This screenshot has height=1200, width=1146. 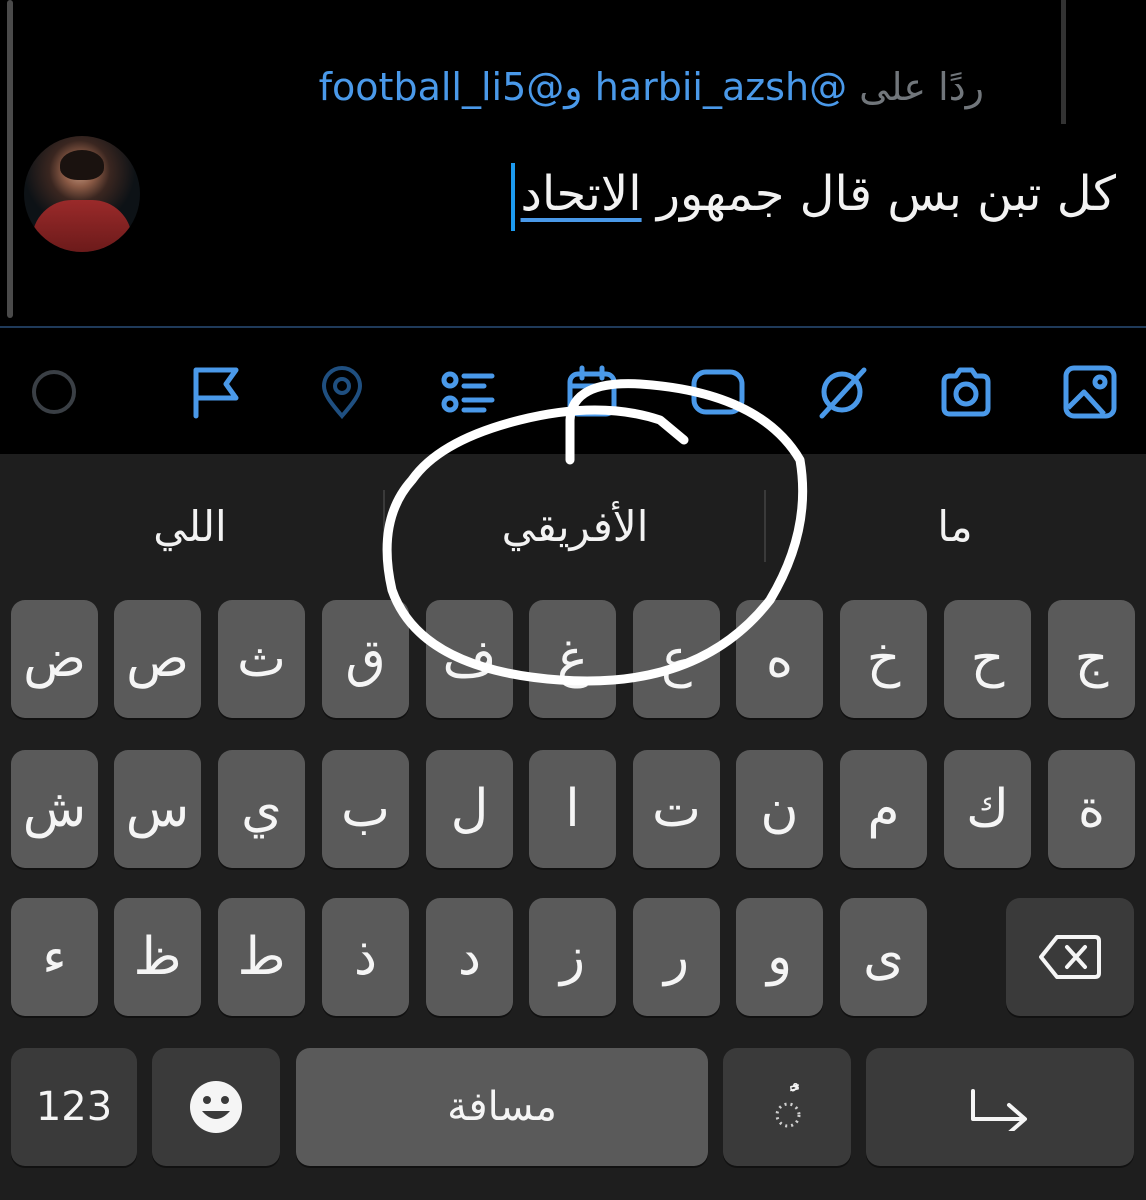 I want to click on key-taa-heavy: ط, so click(x=261, y=957).